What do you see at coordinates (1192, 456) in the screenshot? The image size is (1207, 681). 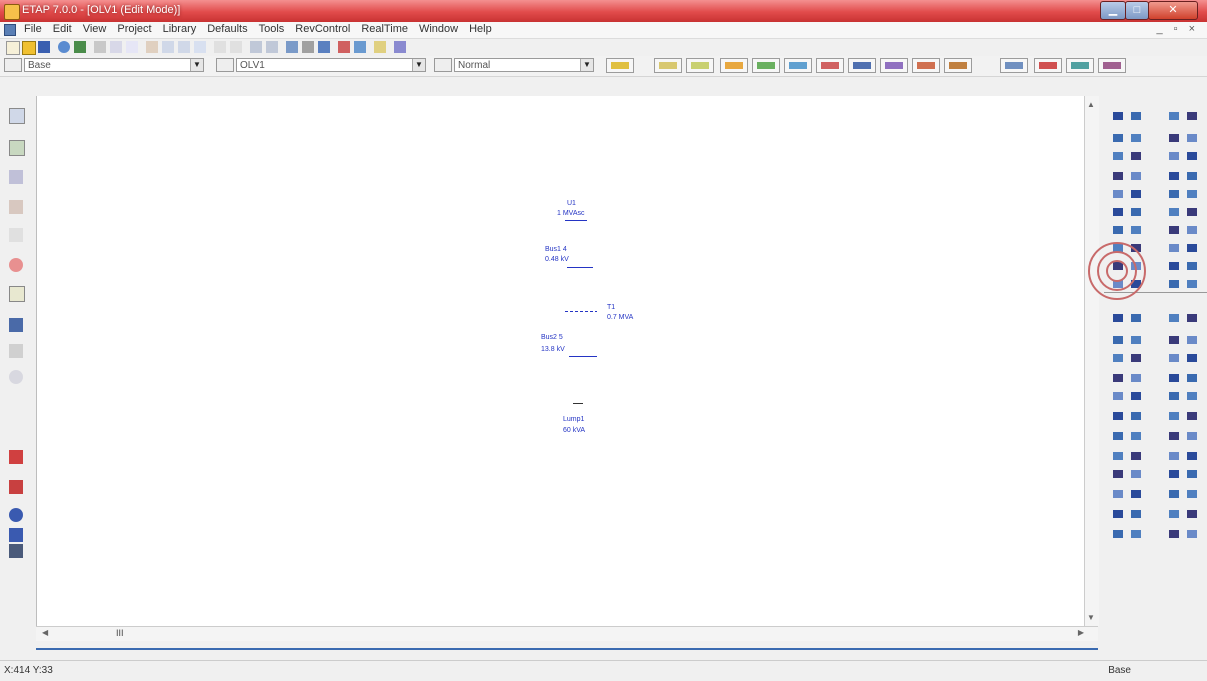 I see `current-transformer-icon` at bounding box center [1192, 456].